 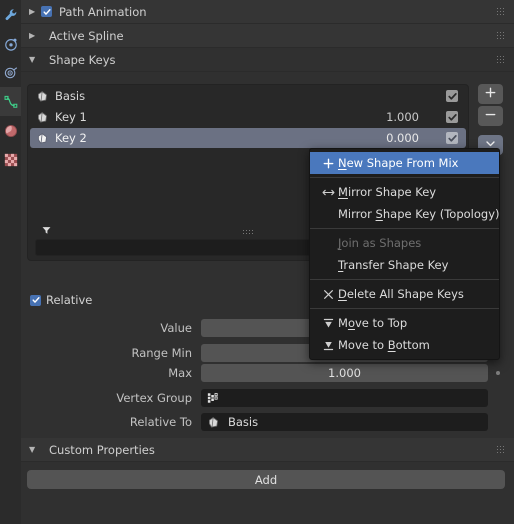 I want to click on range-max-row: Max 1.000, so click(x=263, y=373).